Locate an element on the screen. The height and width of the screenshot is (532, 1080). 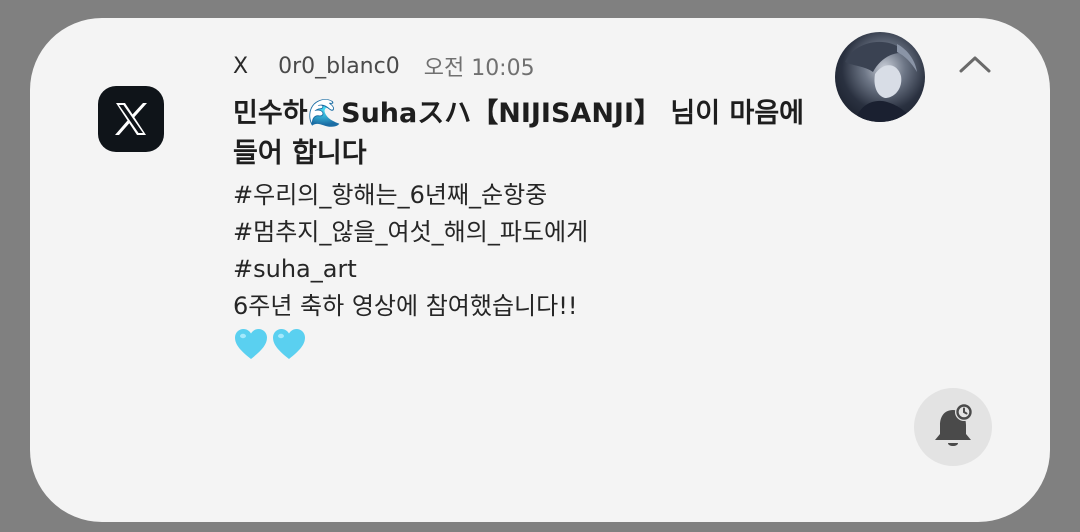
body-line: #suha_art is located at coordinates (295, 269).